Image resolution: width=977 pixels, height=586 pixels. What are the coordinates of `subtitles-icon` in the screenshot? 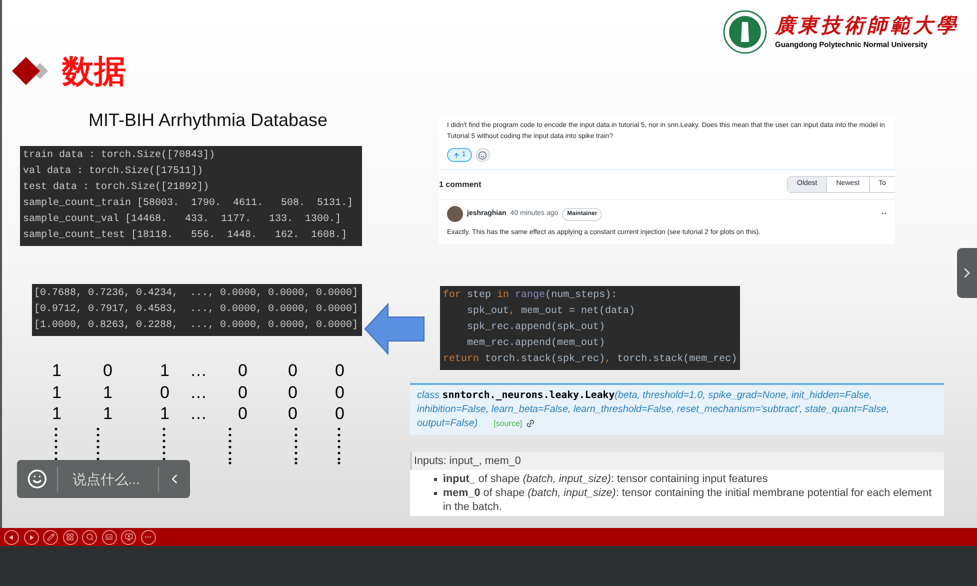 It's located at (109, 537).